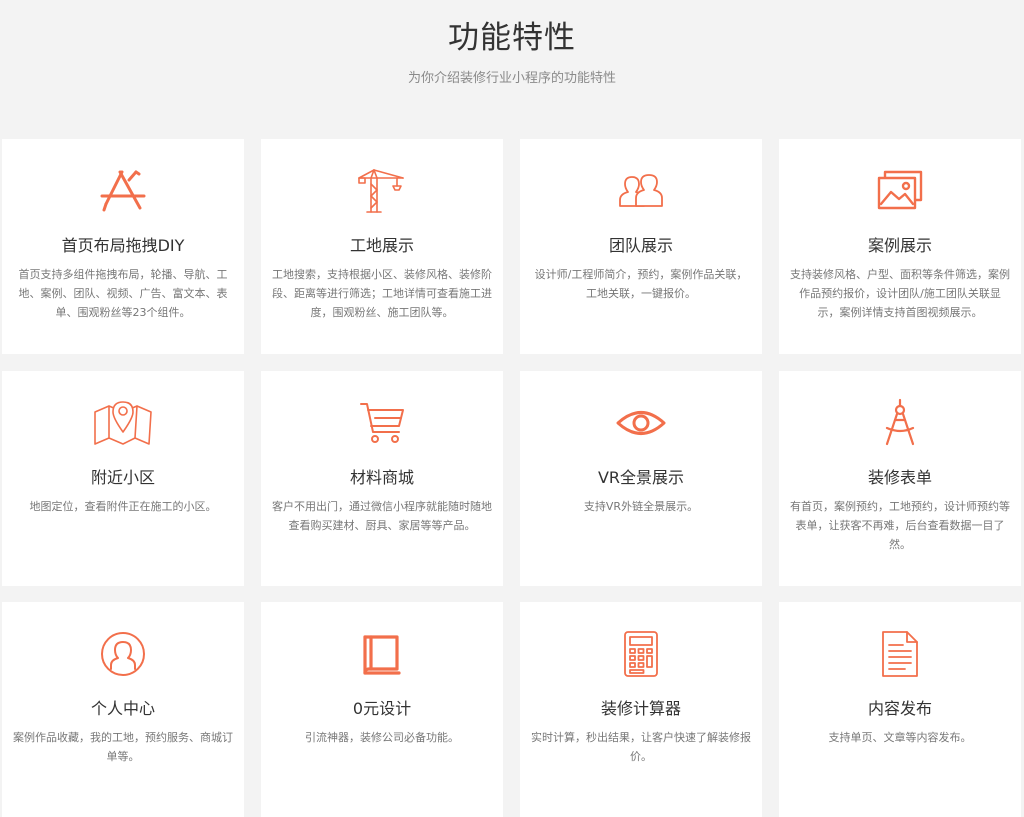 Image resolution: width=1024 pixels, height=817 pixels. I want to click on feature-card-vr: VR全景展示 支持VR外链全景展示。, so click(641, 478).